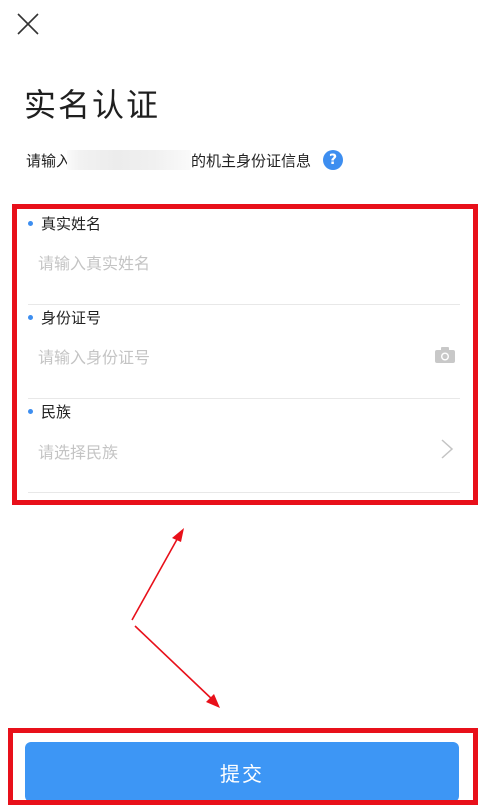  I want to click on real-name-label: 真实姓名, so click(64, 223).